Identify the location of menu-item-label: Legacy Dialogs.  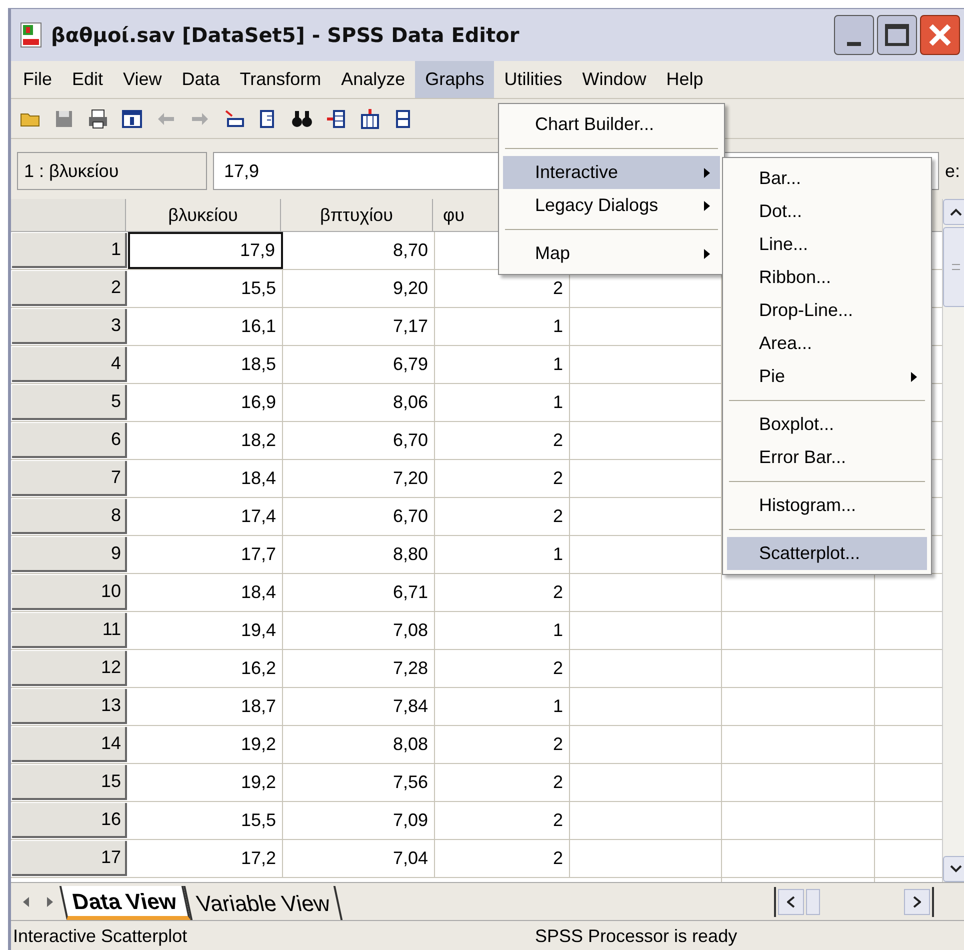
(596, 205).